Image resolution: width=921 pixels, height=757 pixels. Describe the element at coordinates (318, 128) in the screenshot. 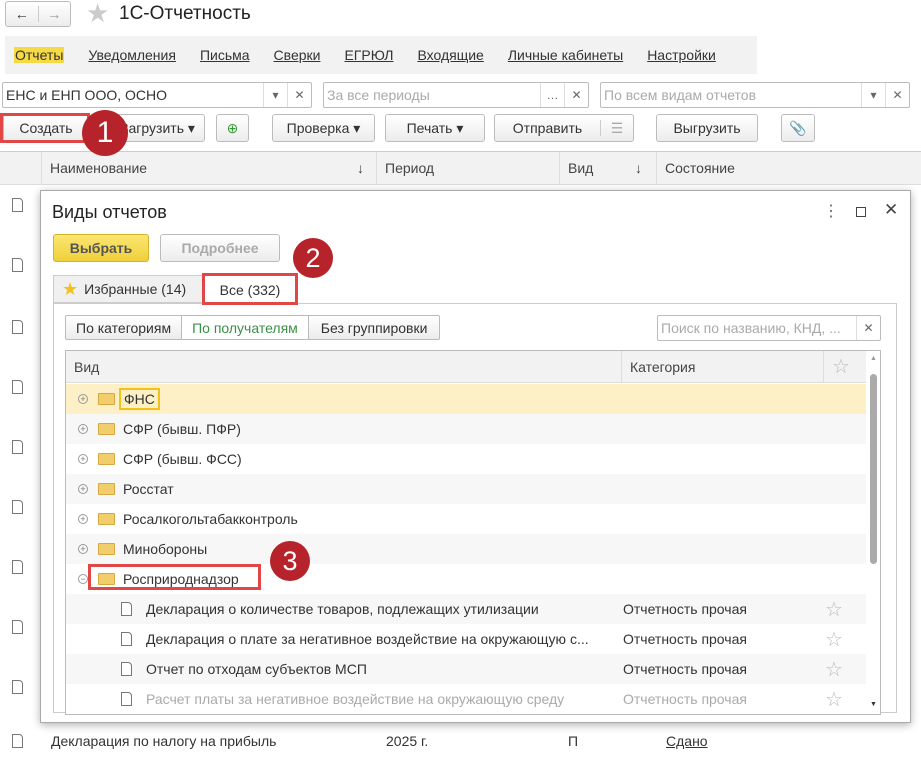

I see `check-label: Проверка` at that location.